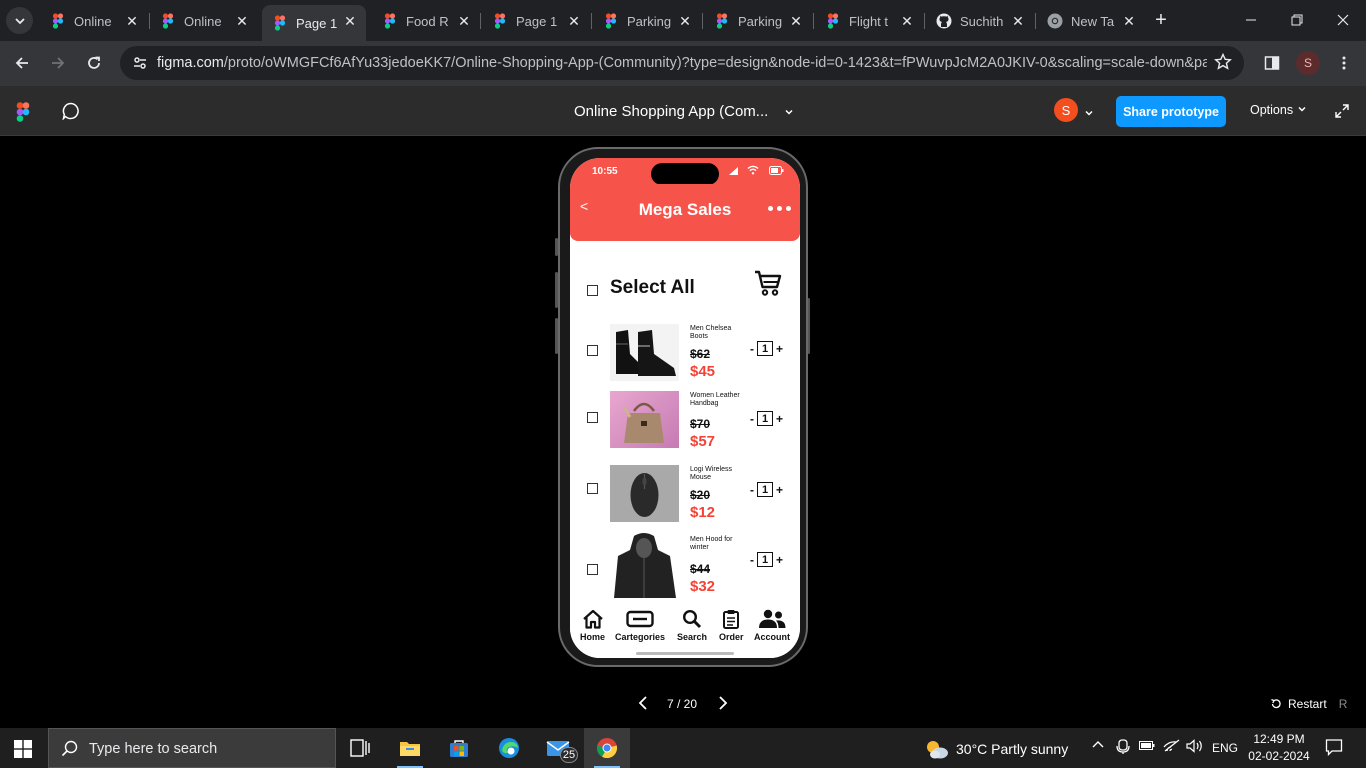 This screenshot has height=768, width=1366. I want to click on reload-button, so click(94, 63).